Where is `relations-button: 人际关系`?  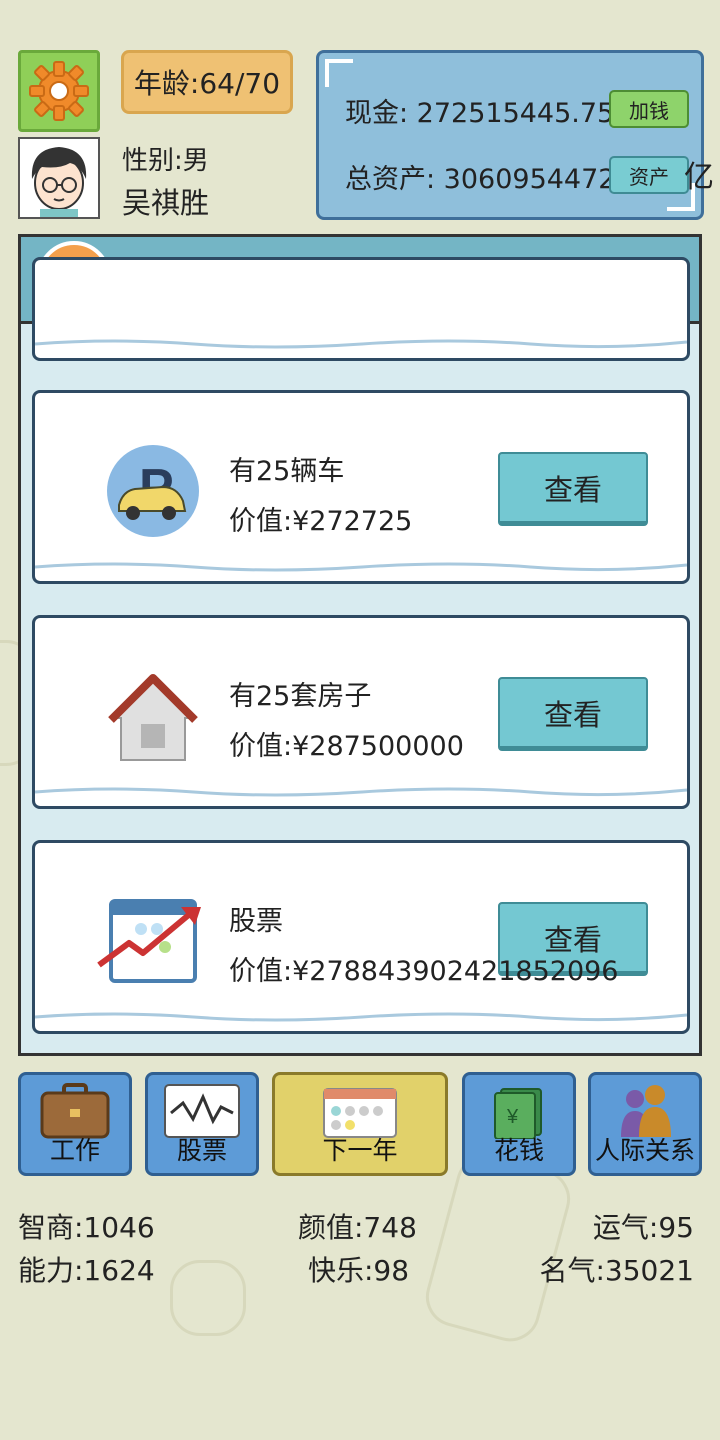 relations-button: 人际关系 is located at coordinates (645, 1124).